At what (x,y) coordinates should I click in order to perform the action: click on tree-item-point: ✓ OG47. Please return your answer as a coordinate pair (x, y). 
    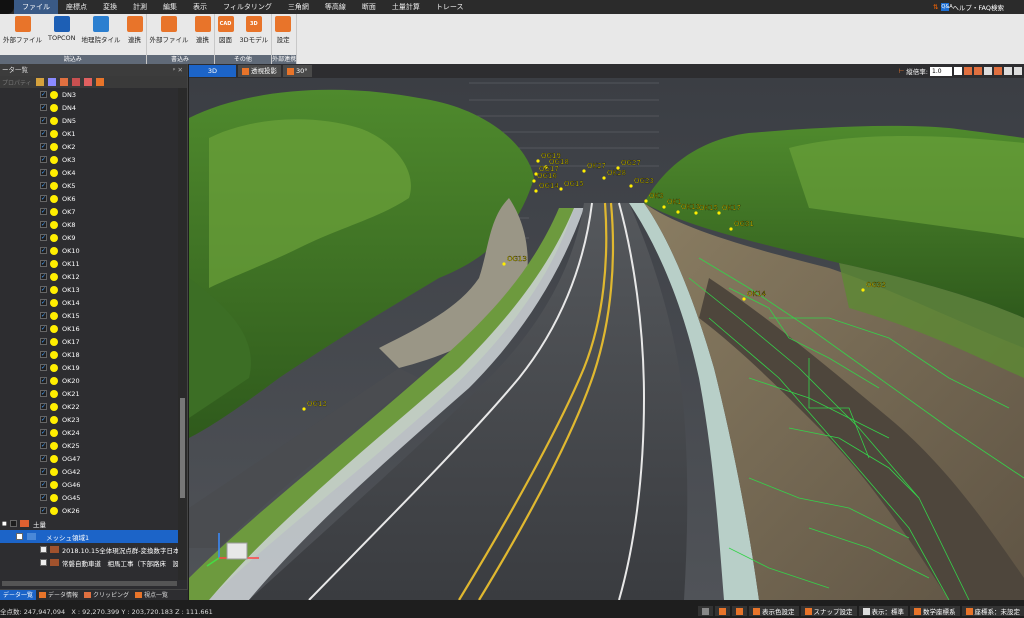
    Looking at the image, I should click on (89, 458).